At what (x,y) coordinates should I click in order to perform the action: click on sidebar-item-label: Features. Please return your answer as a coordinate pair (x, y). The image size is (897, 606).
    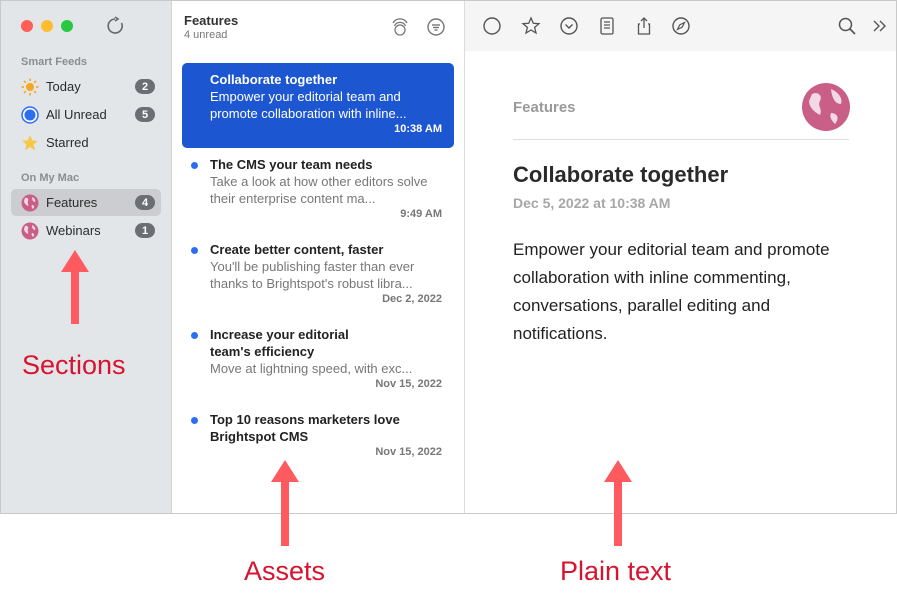
    Looking at the image, I should click on (72, 202).